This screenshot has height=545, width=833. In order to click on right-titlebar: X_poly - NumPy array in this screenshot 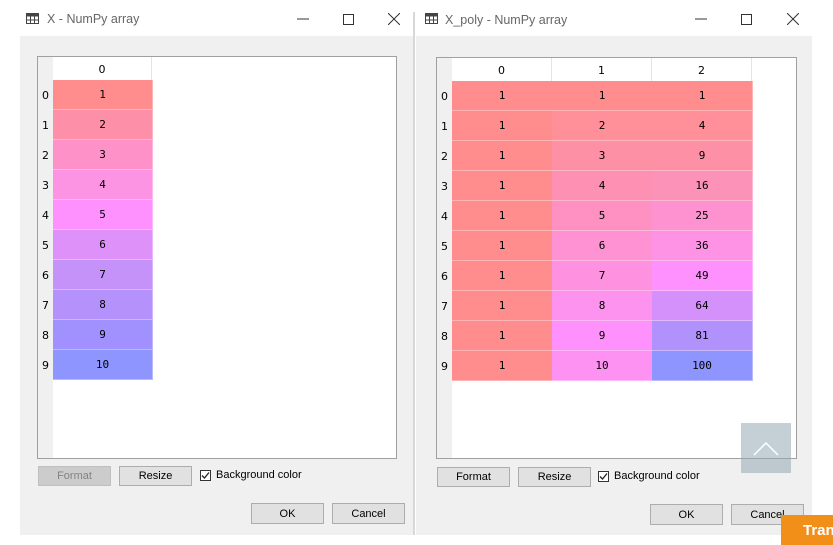, I will do `click(614, 18)`.